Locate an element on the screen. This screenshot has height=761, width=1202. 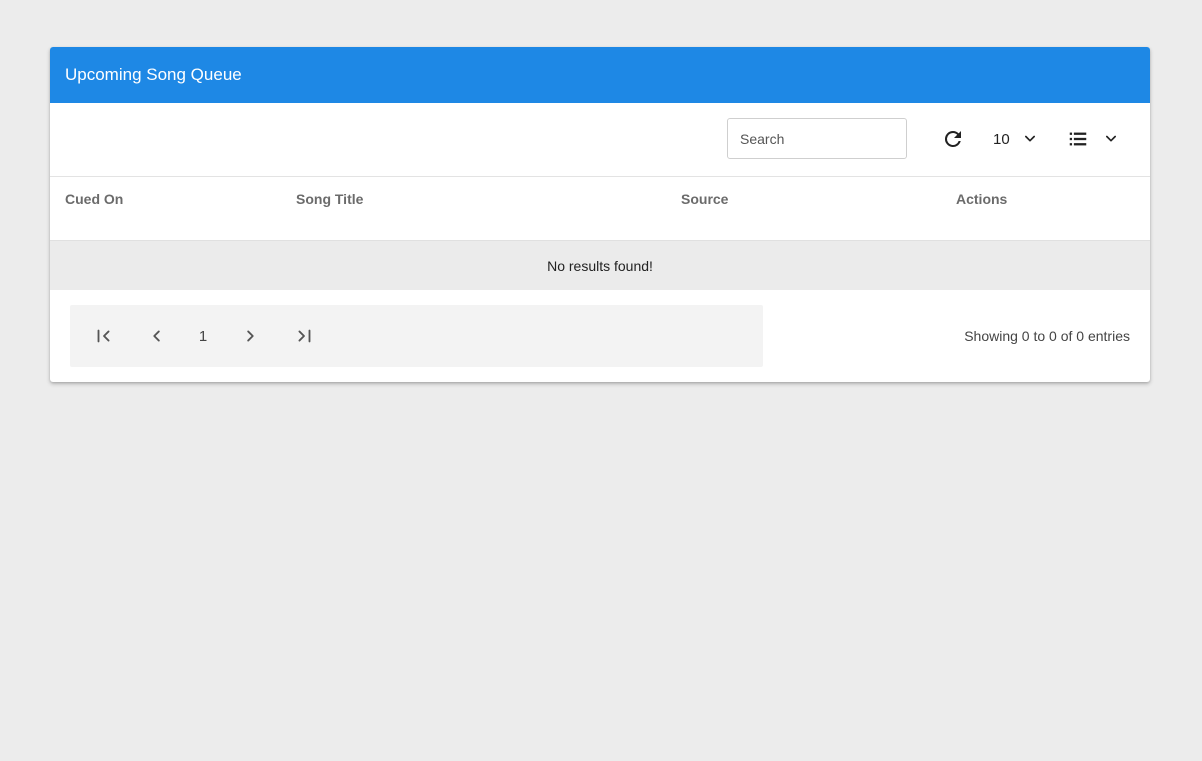
last-page-button is located at coordinates (304, 336).